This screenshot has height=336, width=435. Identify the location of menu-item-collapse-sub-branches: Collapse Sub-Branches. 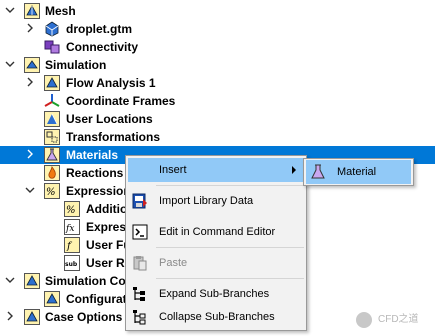
(216, 317).